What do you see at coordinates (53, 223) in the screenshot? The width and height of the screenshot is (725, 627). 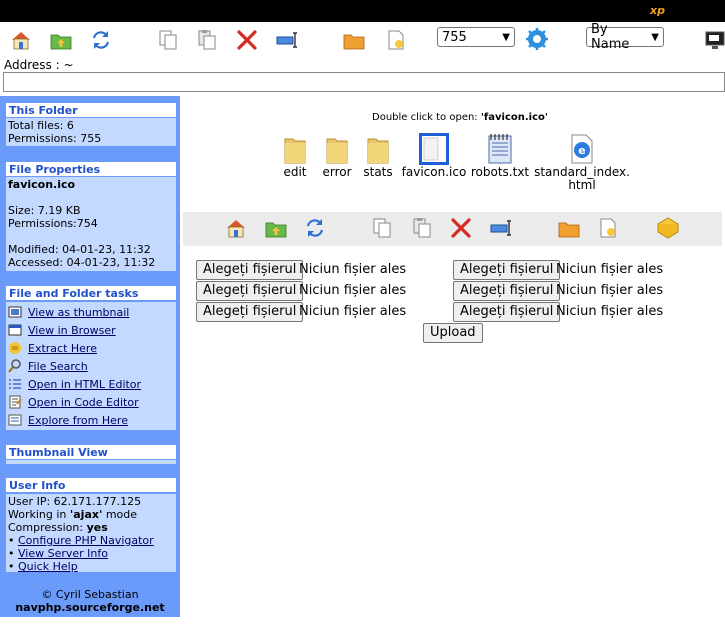 I see `file-permissions: Permissions:754` at bounding box center [53, 223].